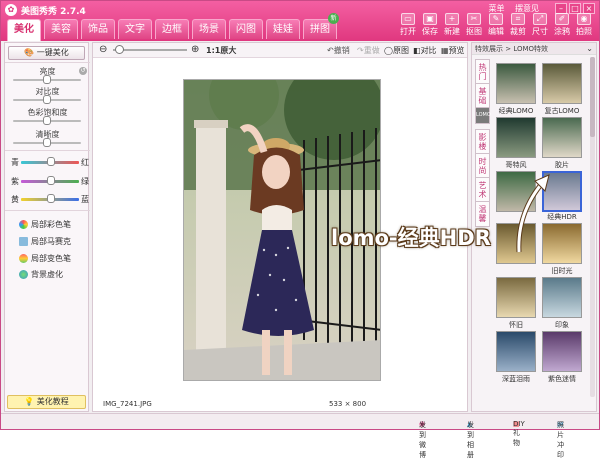 The height and width of the screenshot is (460, 600). What do you see at coordinates (221, 50) in the screenshot?
I see `zoom-level: 1:1原大` at bounding box center [221, 50].